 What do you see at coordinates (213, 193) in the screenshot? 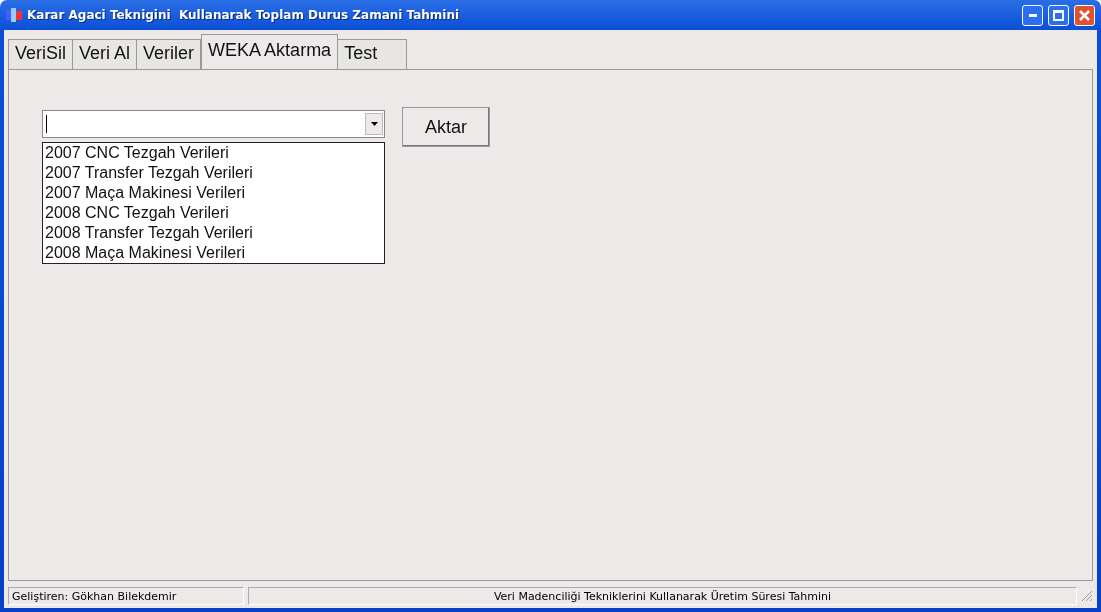
I see `dropdown-option: 2007 Maça Makinesi Verileri` at bounding box center [213, 193].